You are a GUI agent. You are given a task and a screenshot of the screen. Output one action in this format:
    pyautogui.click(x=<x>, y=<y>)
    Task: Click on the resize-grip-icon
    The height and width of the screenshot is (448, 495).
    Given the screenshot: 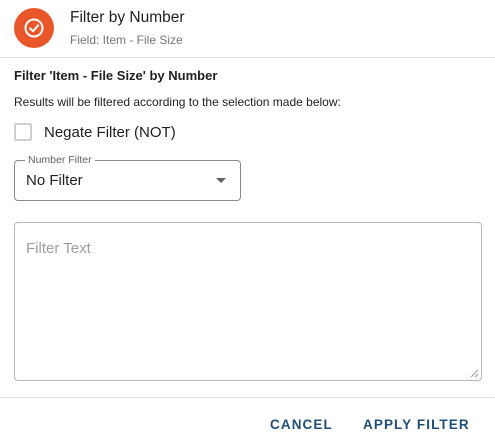 What is the action you would take?
    pyautogui.click(x=474, y=373)
    